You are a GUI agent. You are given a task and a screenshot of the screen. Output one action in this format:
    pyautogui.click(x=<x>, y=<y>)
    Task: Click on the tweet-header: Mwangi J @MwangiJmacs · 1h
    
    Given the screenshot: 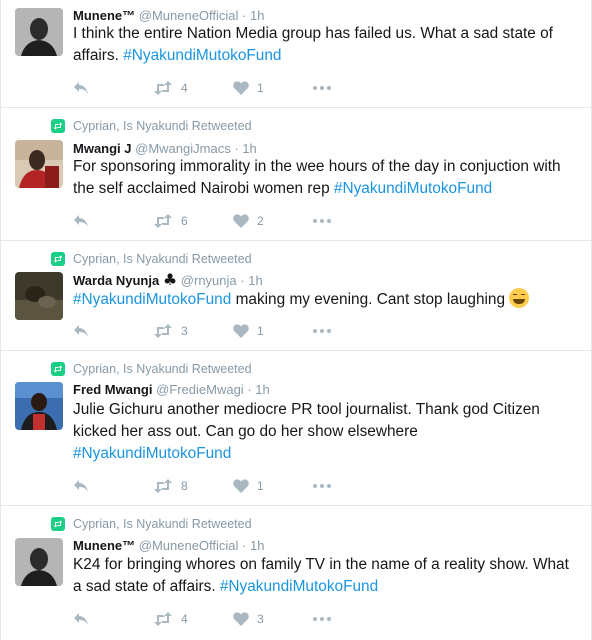 What is the action you would take?
    pyautogui.click(x=165, y=149)
    